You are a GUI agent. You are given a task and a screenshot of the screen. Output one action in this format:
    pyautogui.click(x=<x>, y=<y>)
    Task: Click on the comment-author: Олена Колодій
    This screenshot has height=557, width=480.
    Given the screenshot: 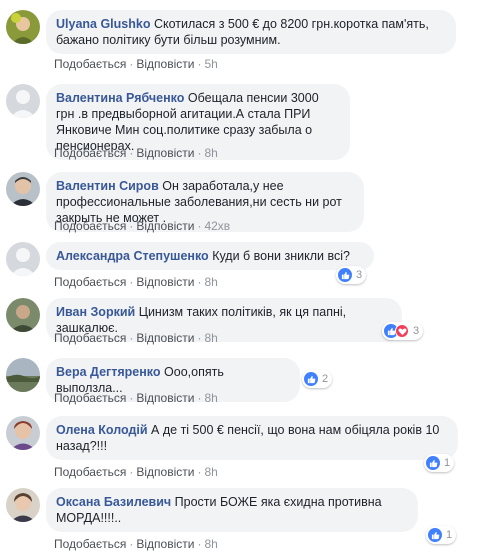 What is the action you would take?
    pyautogui.click(x=102, y=430)
    